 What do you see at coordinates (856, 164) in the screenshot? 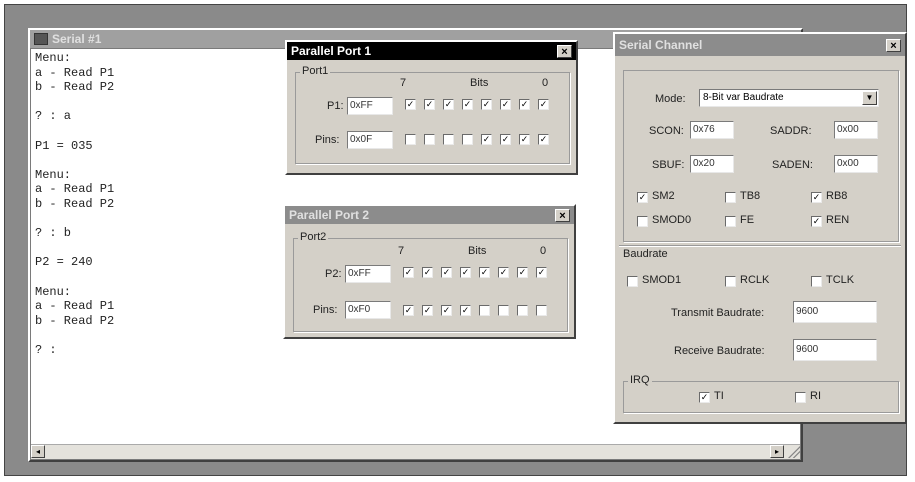
I see `saden-field: 0x00` at bounding box center [856, 164].